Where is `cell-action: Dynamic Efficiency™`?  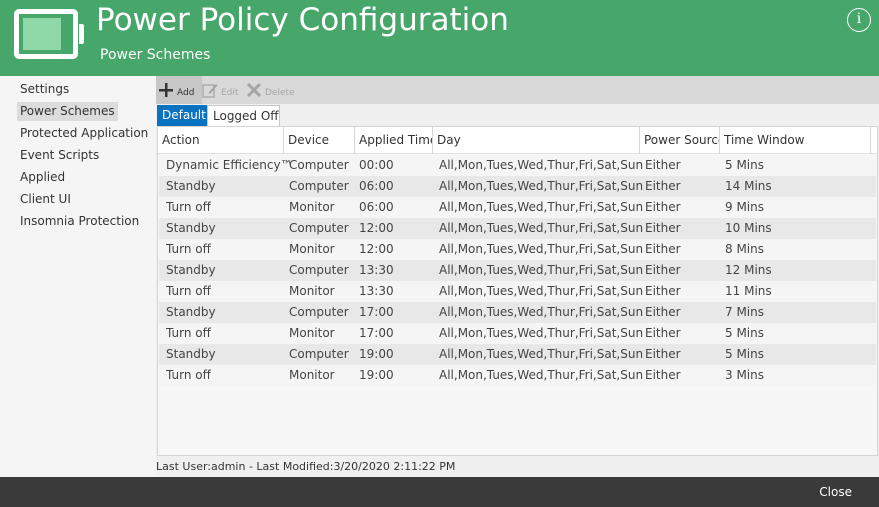 cell-action: Dynamic Efficiency™ is located at coordinates (229, 165).